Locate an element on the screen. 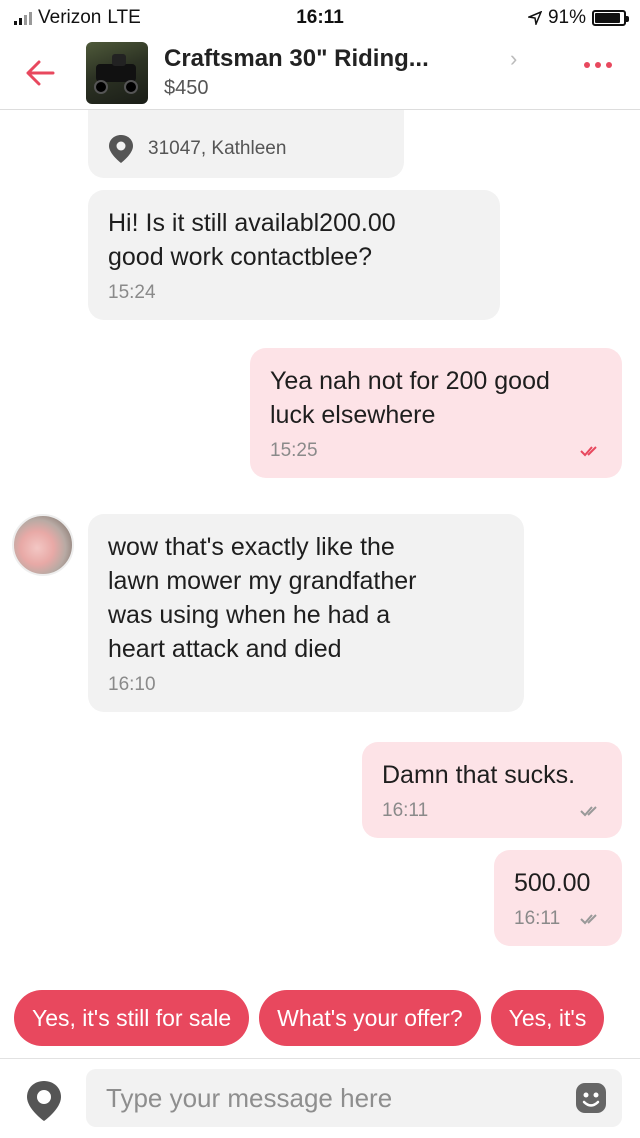 This screenshot has width=640, height=1138. conversation-header: Craftsman 30" Riding... $450 › is located at coordinates (320, 73).